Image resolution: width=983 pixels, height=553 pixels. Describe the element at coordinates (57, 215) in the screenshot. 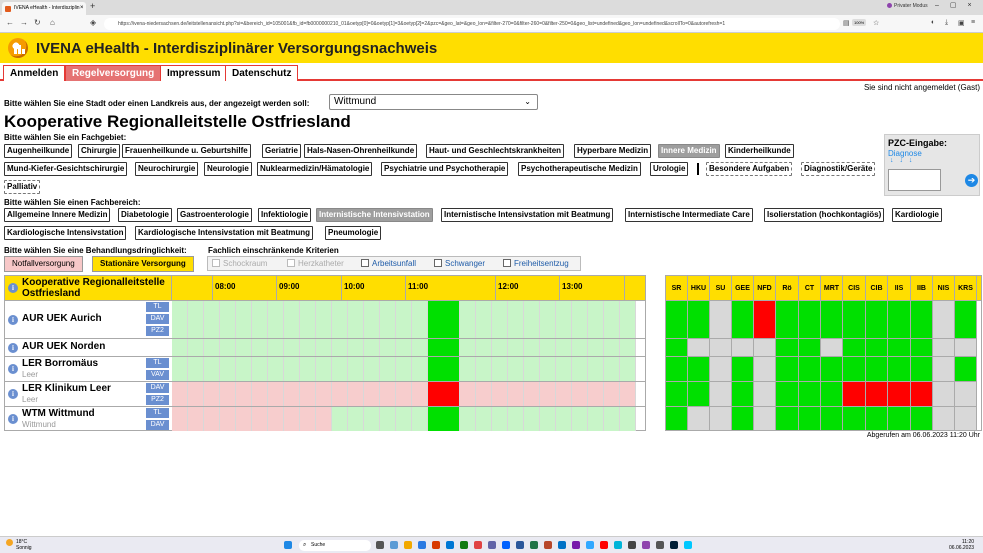

I see `fachbereich-allgemeine-innere: Allgemeine Innere Medizin` at that location.